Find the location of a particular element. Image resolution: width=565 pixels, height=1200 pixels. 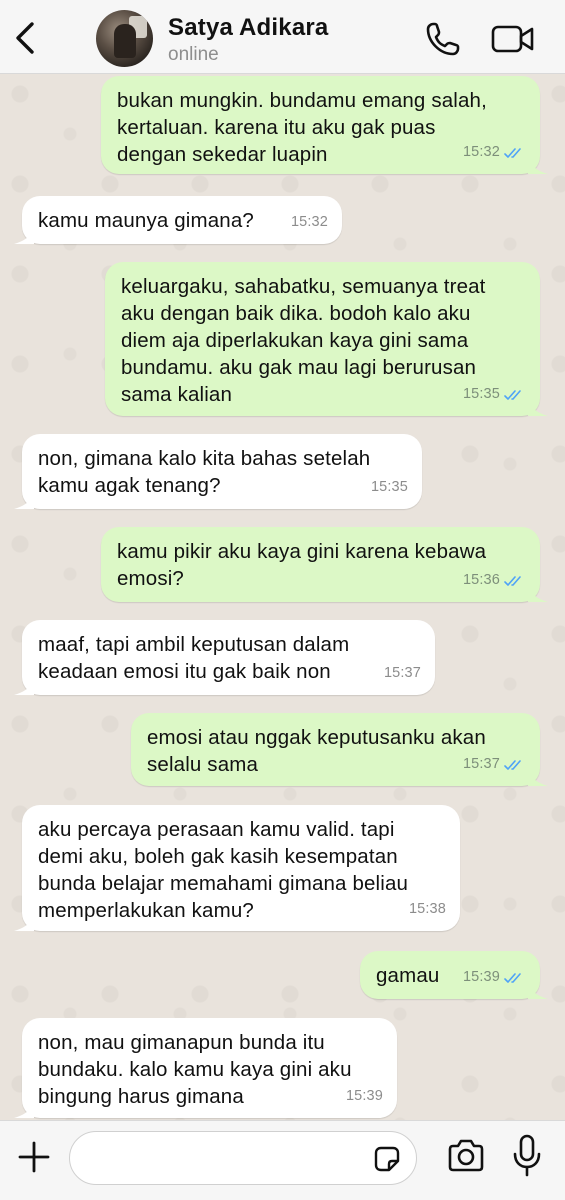

sticker-icon is located at coordinates (387, 1159).